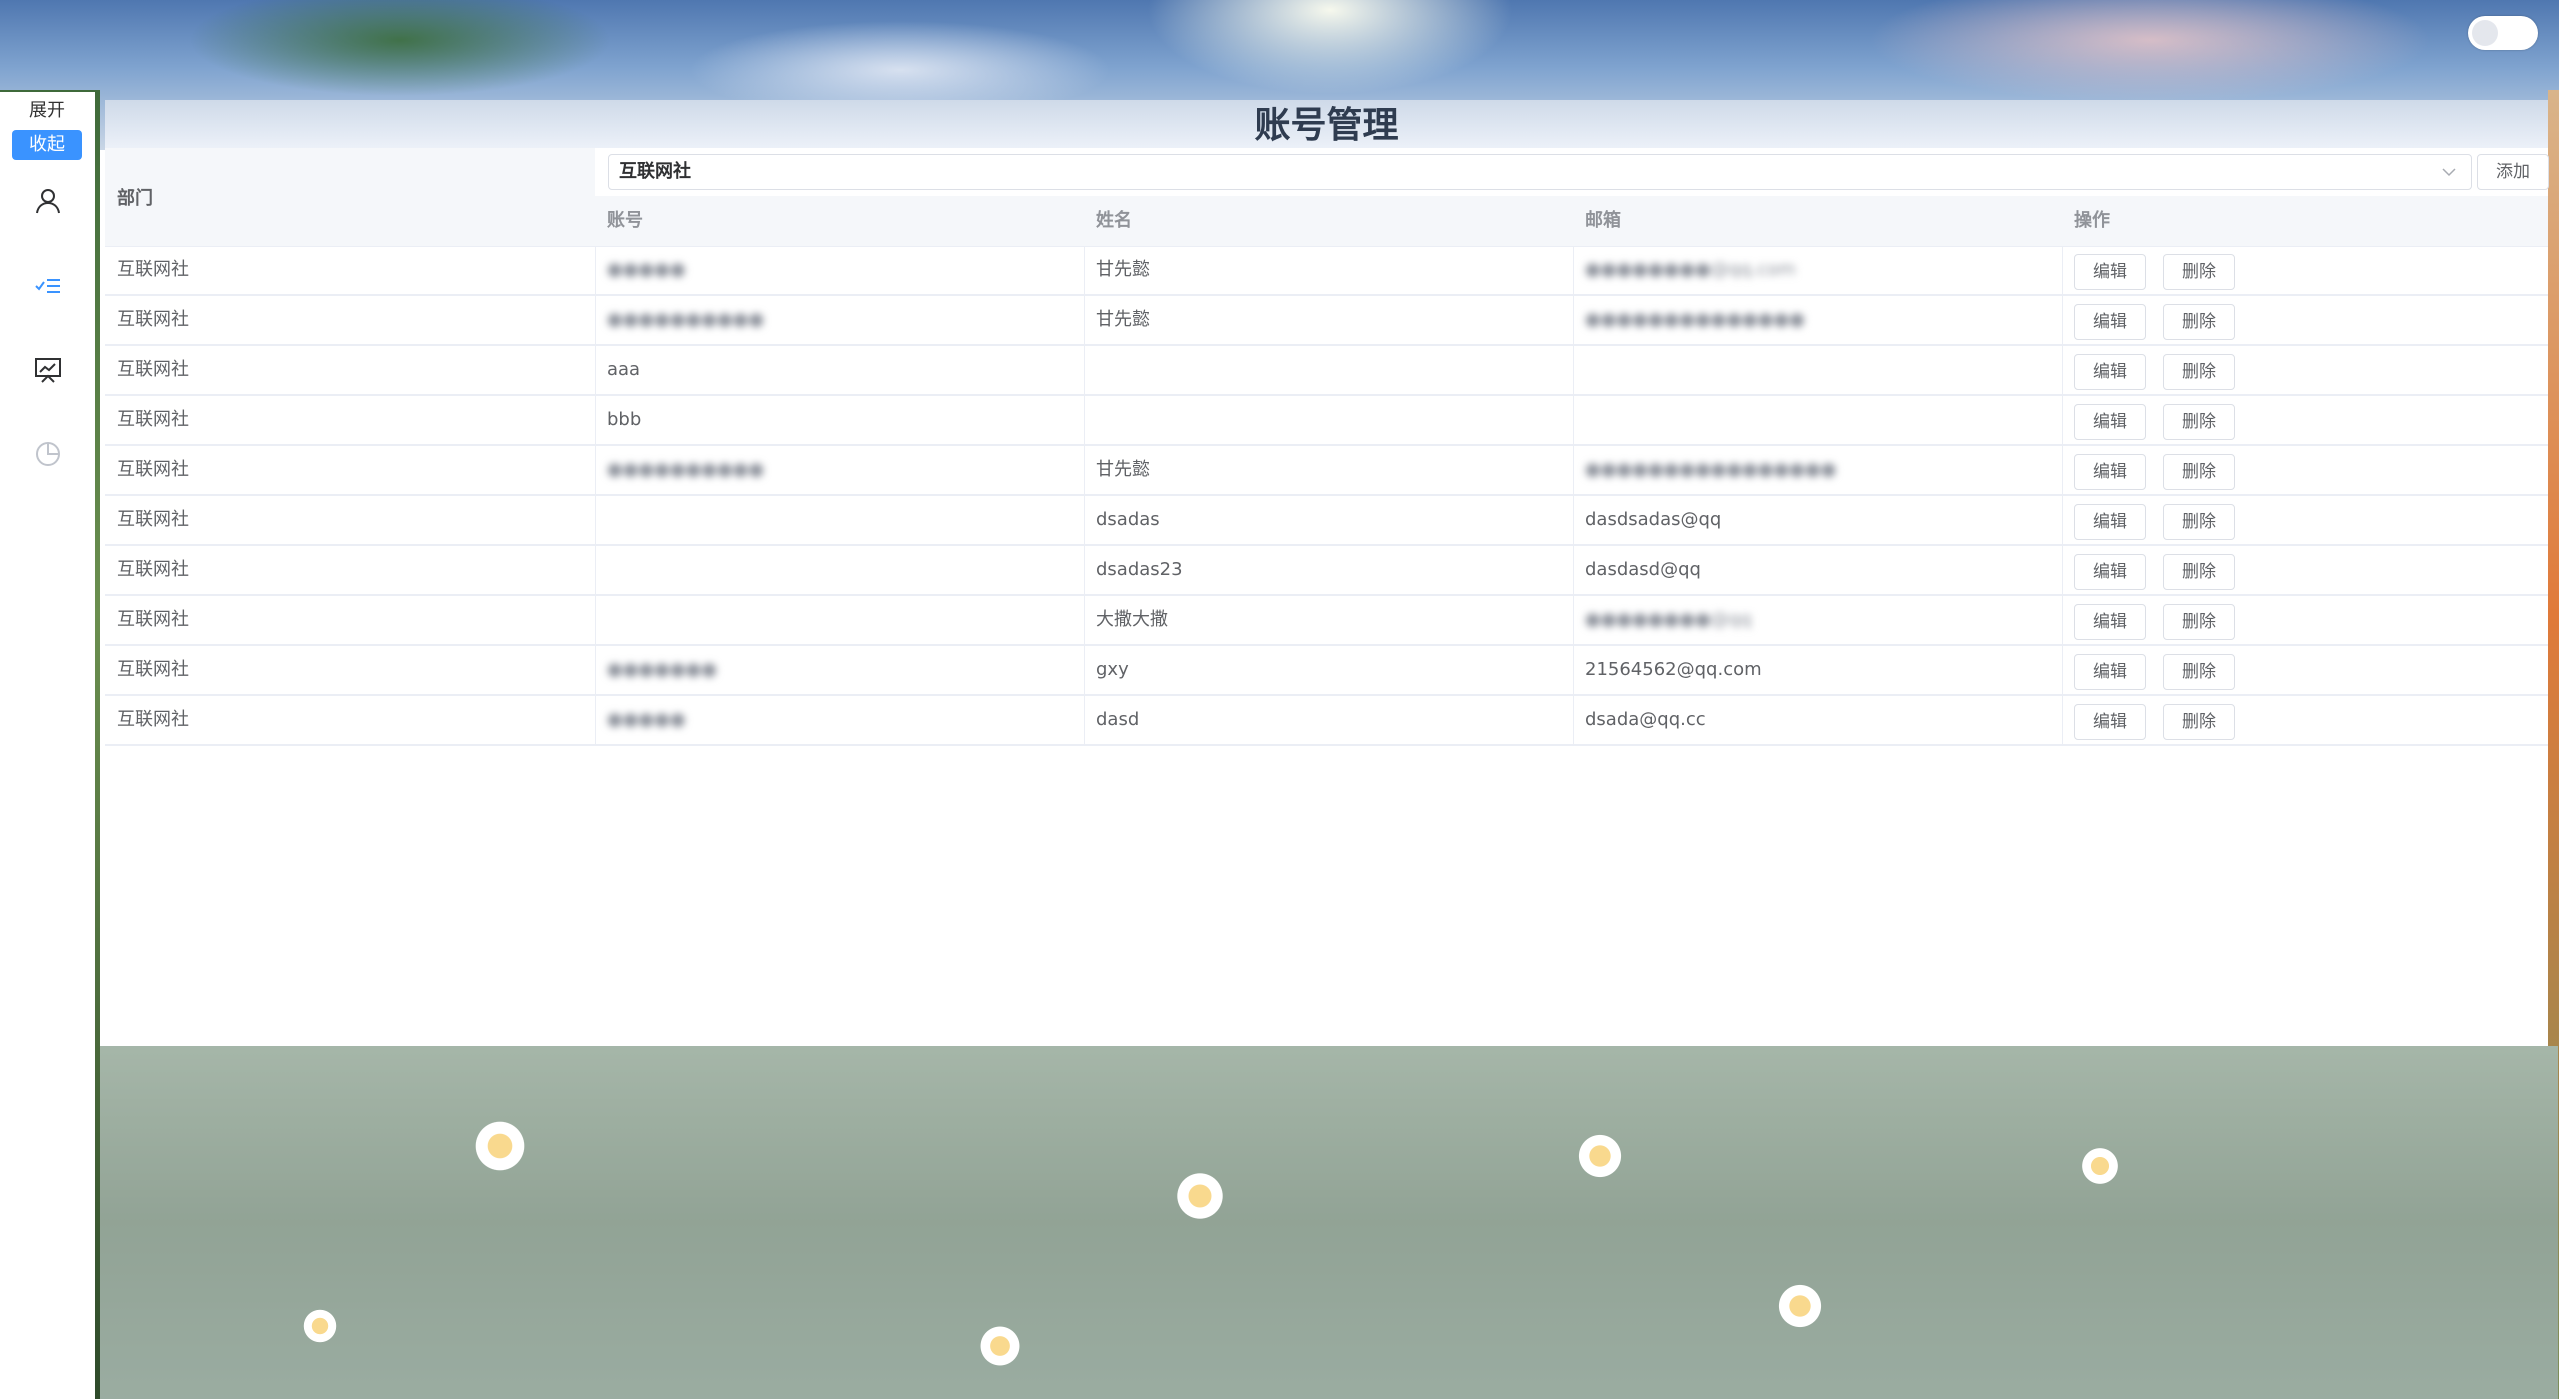 This screenshot has height=1399, width=2559. I want to click on account-cell: bbb, so click(624, 419).